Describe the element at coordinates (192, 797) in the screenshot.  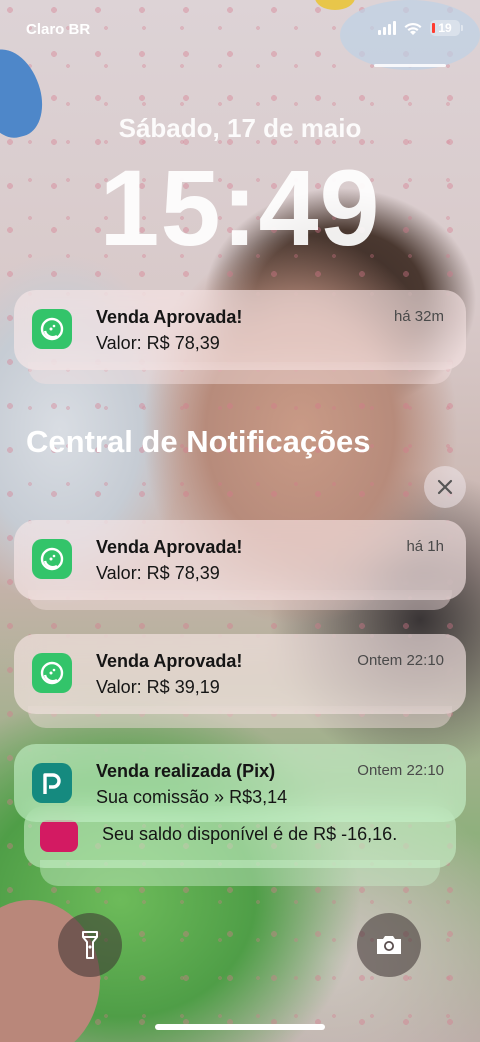
I see `notification-body: Sua comissão » R$3,14` at that location.